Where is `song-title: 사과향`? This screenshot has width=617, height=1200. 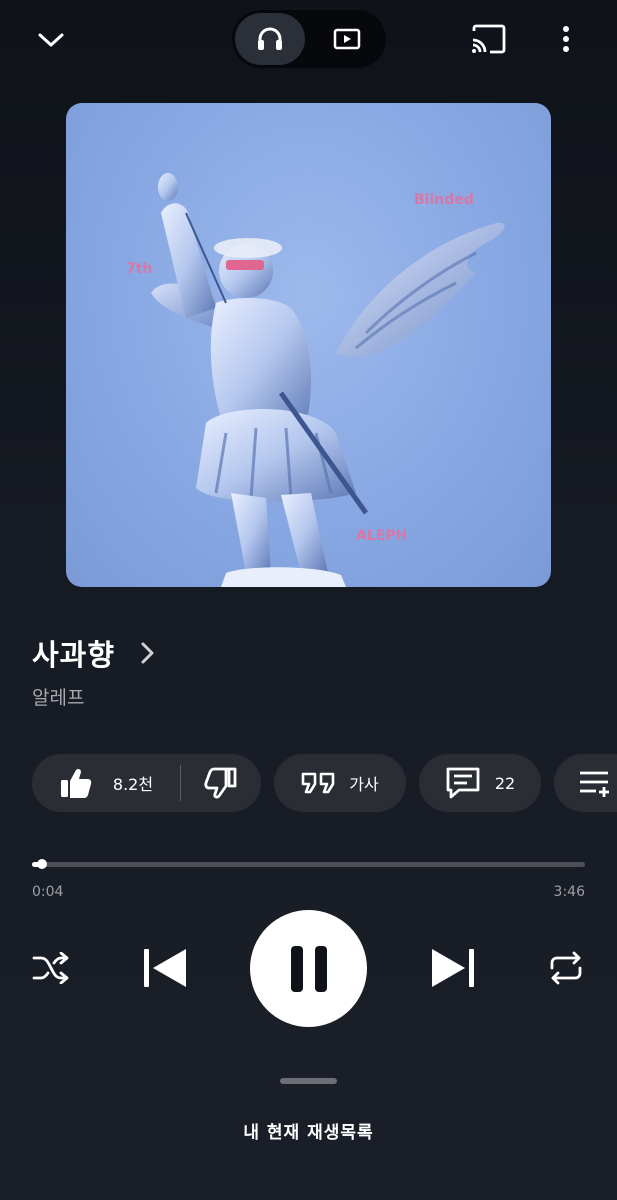 song-title: 사과향 is located at coordinates (73, 653).